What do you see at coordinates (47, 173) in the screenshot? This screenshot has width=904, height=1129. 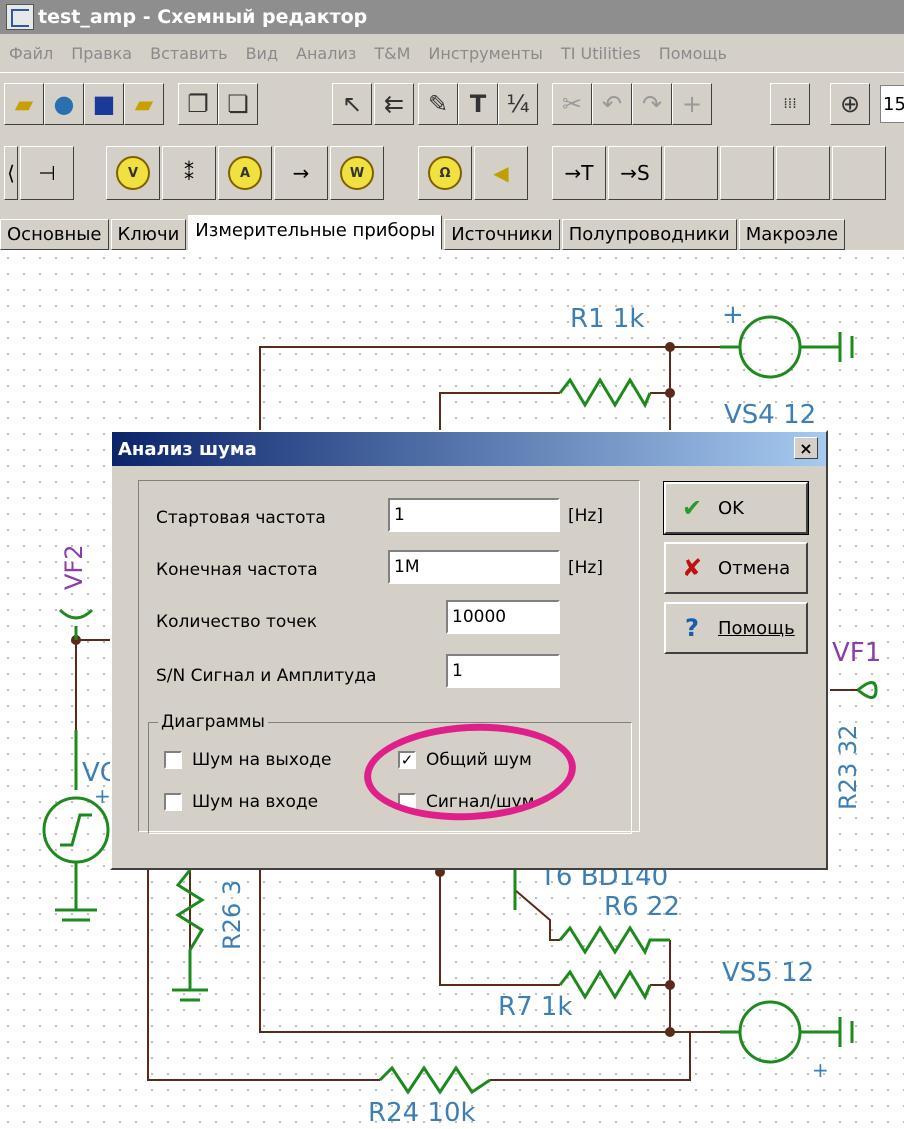 I see `probe-icon: ⊣` at bounding box center [47, 173].